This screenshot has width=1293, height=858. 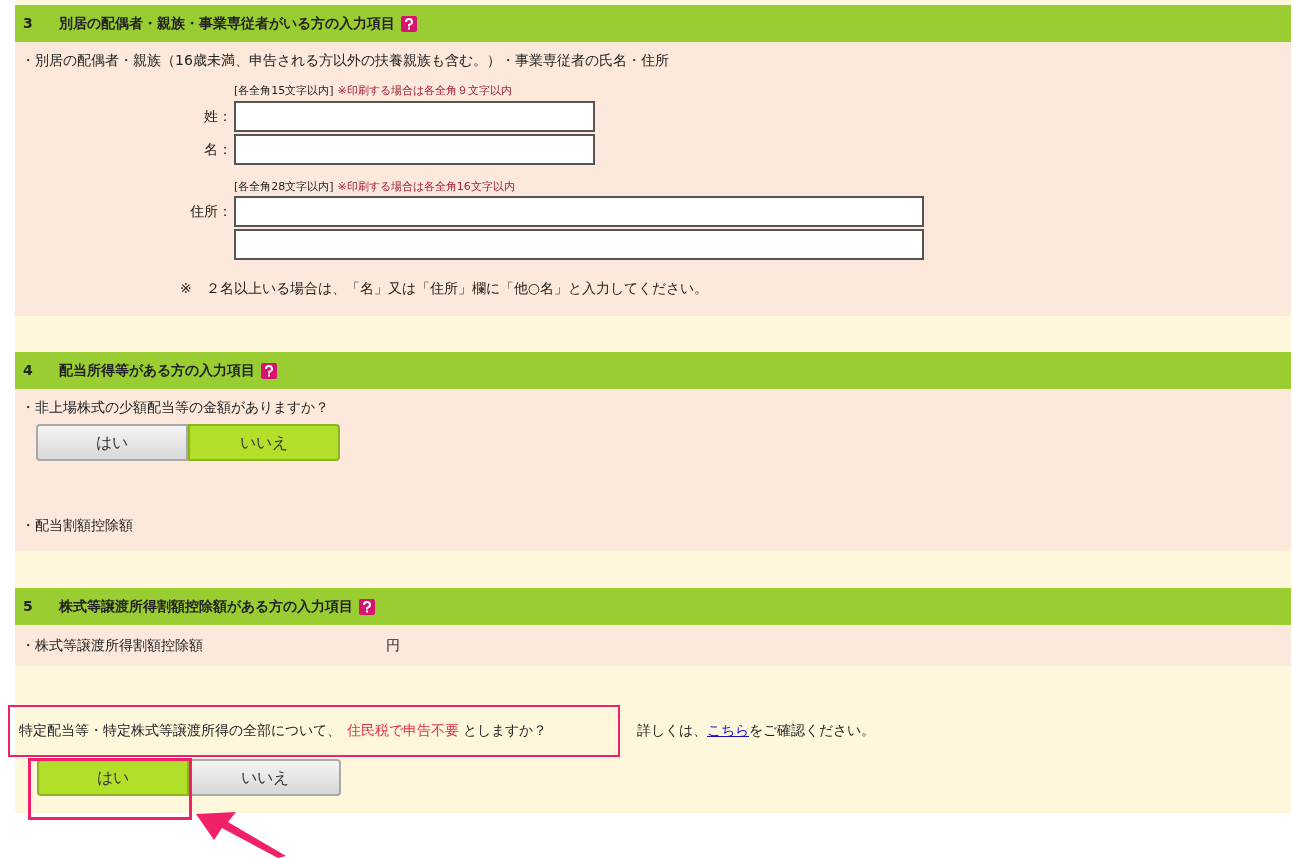 I want to click on detail-text: 詳しくは、こちら をご確認ください。, so click(x=756, y=730).